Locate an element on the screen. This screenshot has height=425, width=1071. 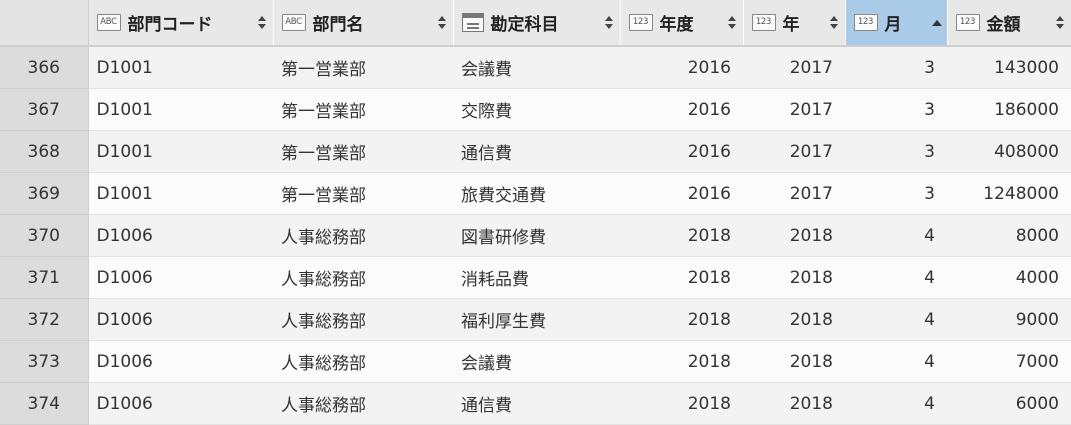
table-row: 367 D1001 第一営業部 交際費 2016 2017 3 186000 is located at coordinates (535, 109).